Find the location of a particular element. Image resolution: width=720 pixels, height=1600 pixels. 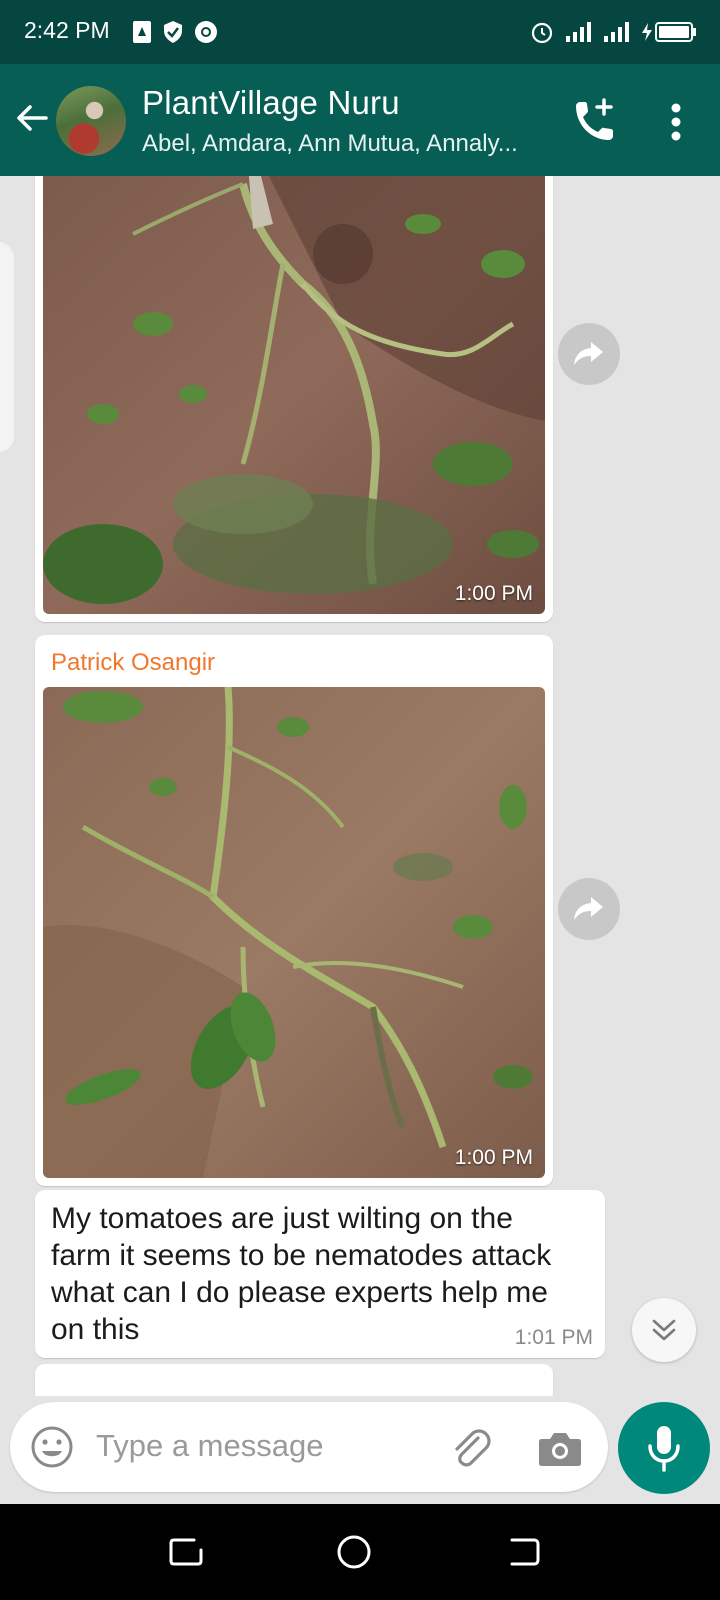

scroll-to-bottom-button is located at coordinates (664, 1330).